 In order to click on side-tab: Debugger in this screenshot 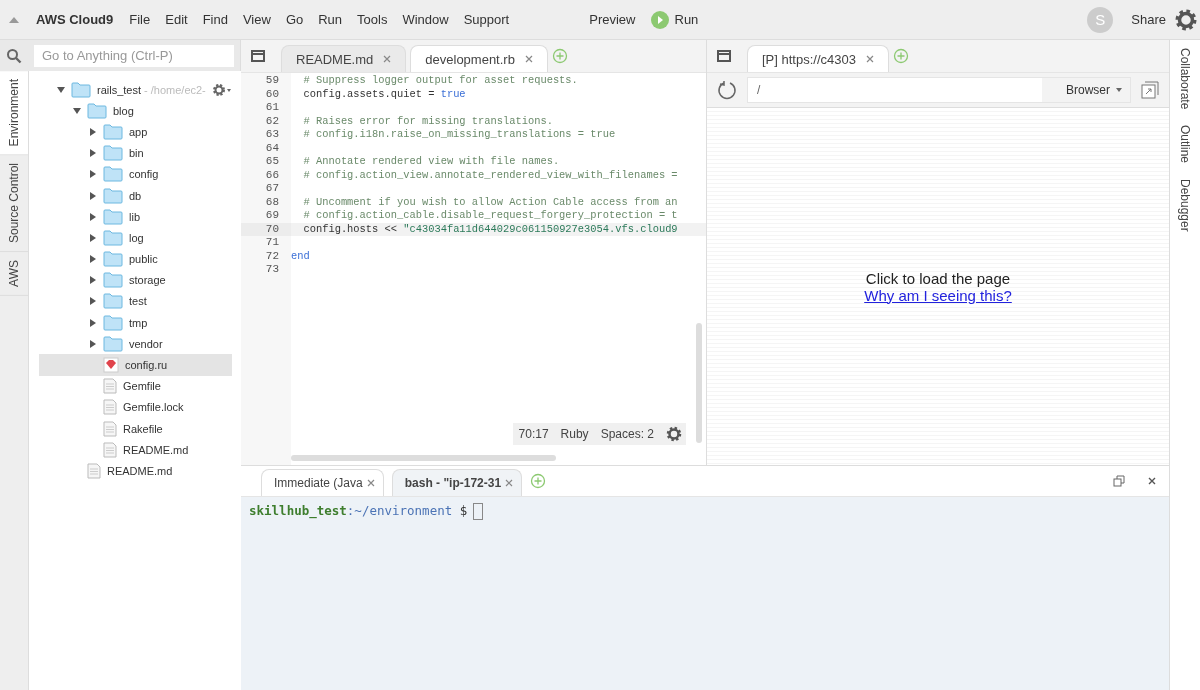, I will do `click(1185, 206)`.